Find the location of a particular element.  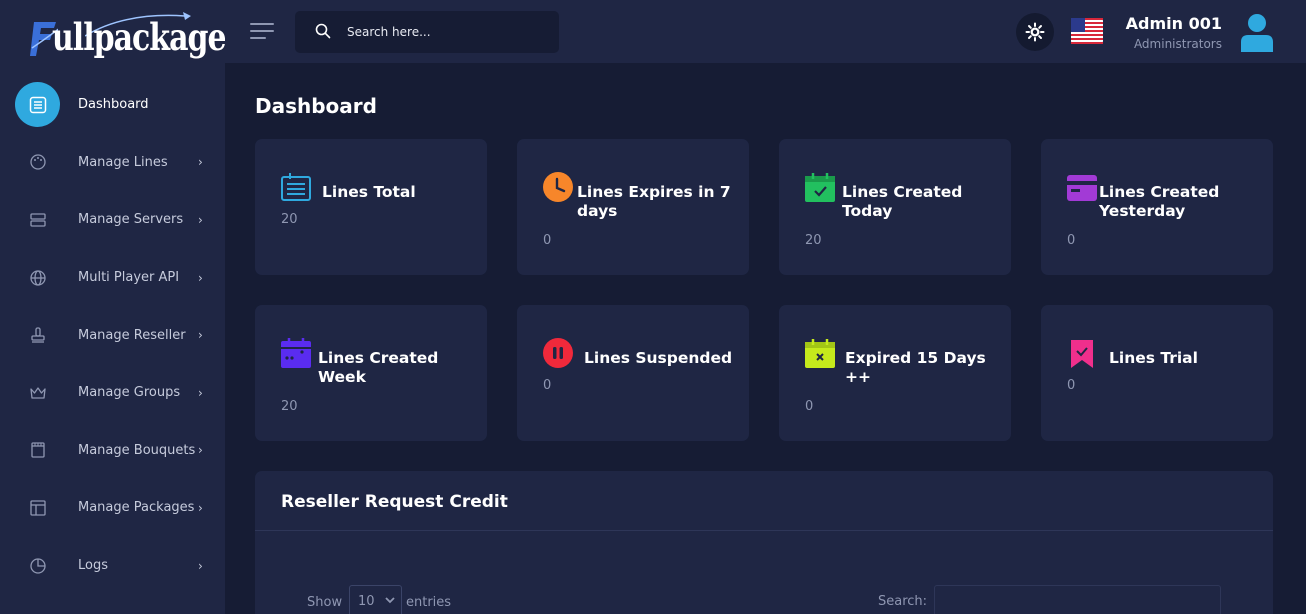

calendar-week-icon is located at coordinates (296, 353).